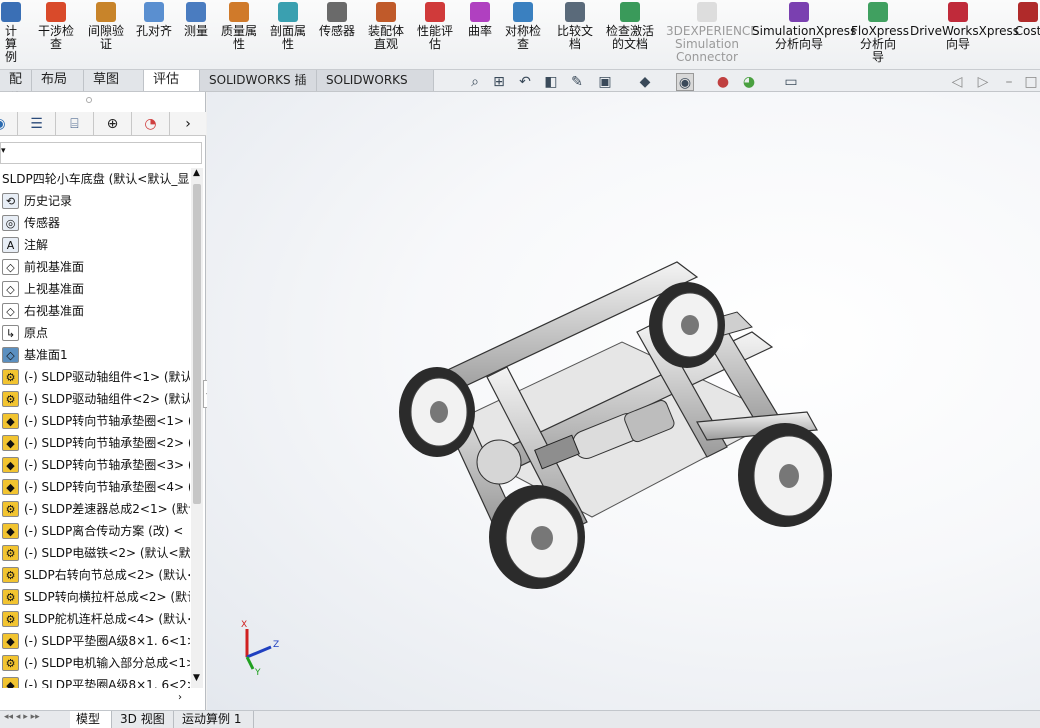 The height and width of the screenshot is (728, 1040). Describe the element at coordinates (95, 553) in the screenshot. I see `tree-item: ⚙ (-) SLDP电磁铁<2> (默认<默` at that location.